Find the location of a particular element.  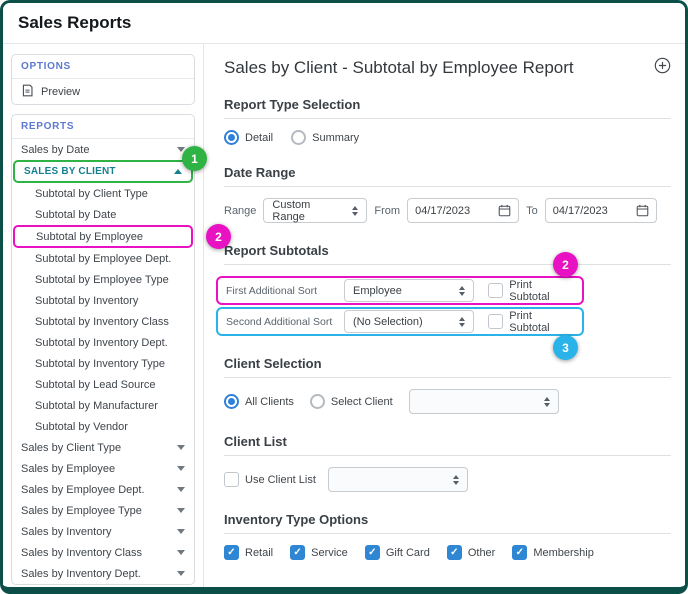

annotation-badge-2: 2 is located at coordinates (565, 264).